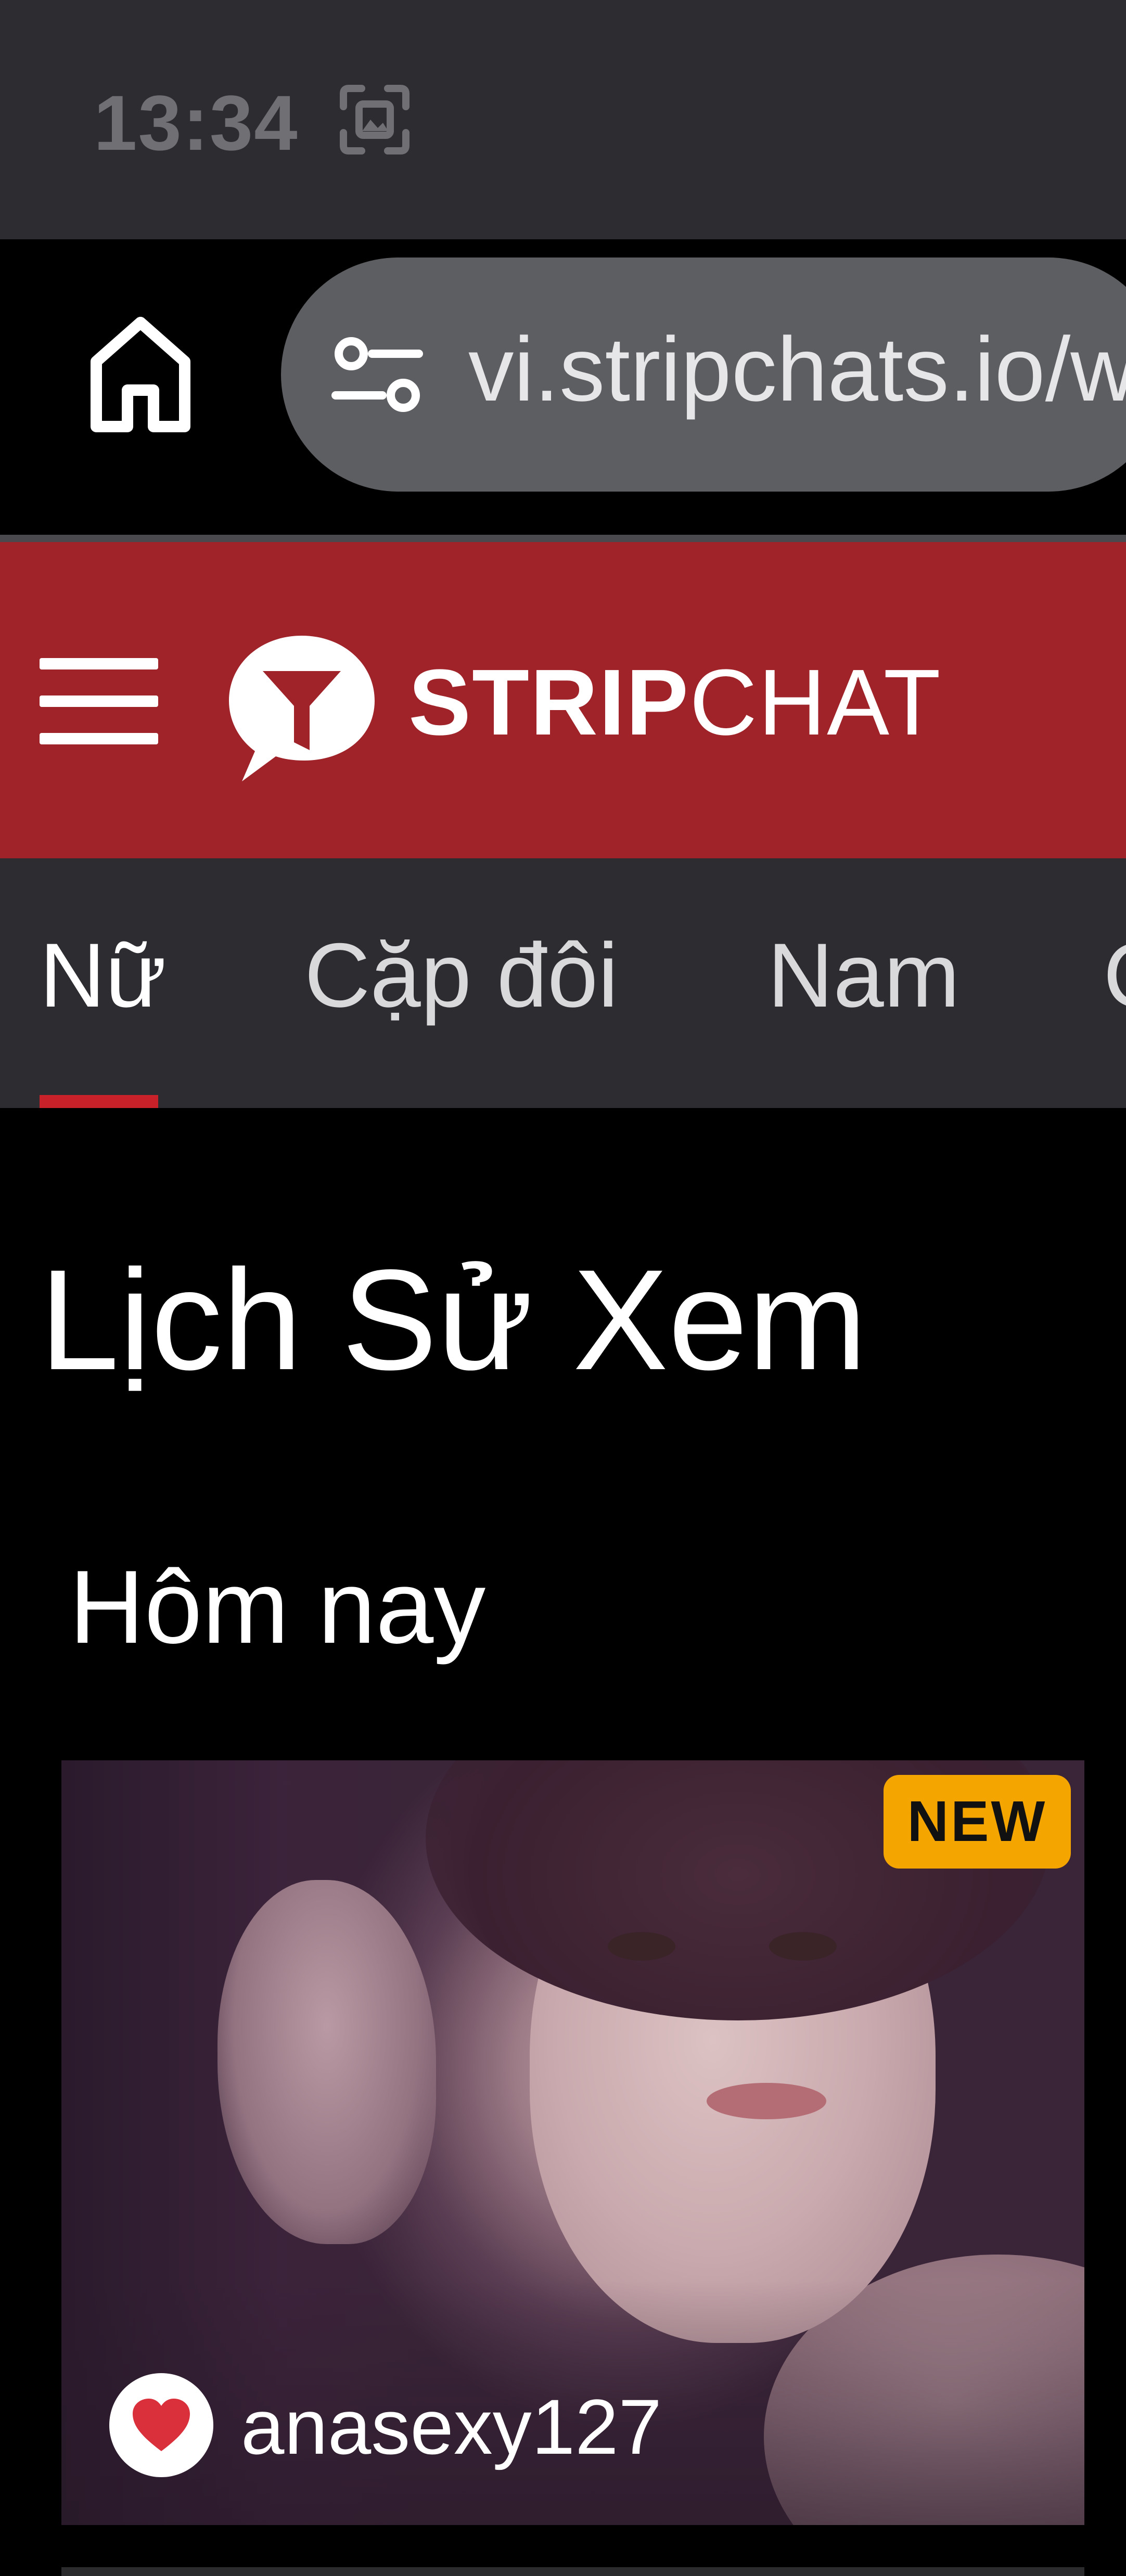 This screenshot has width=1126, height=2576. Describe the element at coordinates (572, 2571) in the screenshot. I see `next-card-edge` at that location.